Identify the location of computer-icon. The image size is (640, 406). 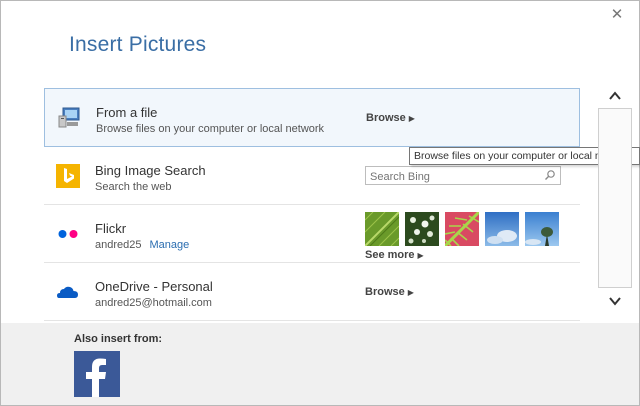
(69, 117).